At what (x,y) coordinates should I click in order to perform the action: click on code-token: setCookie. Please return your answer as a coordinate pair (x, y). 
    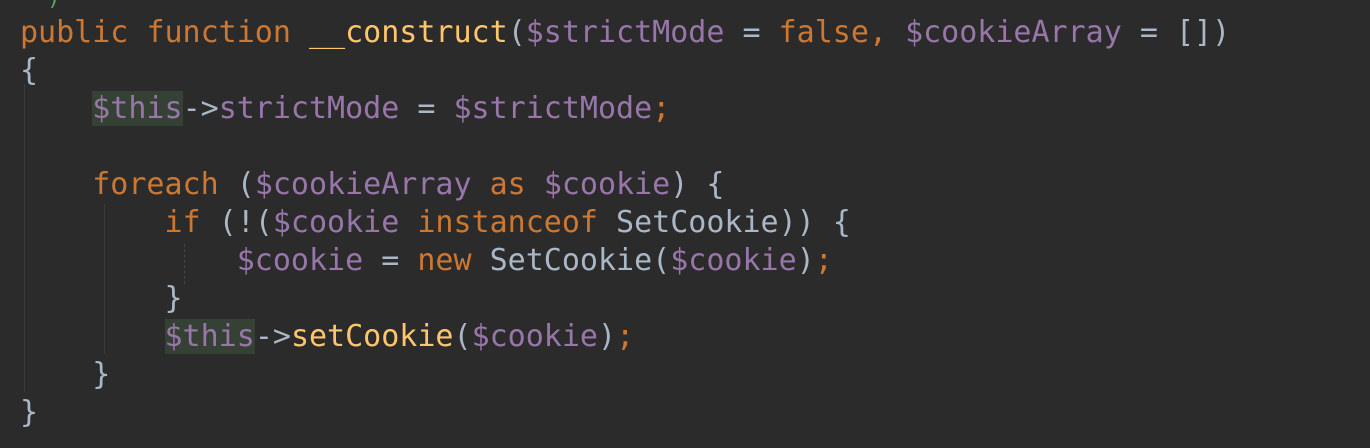
    Looking at the image, I should click on (372, 336).